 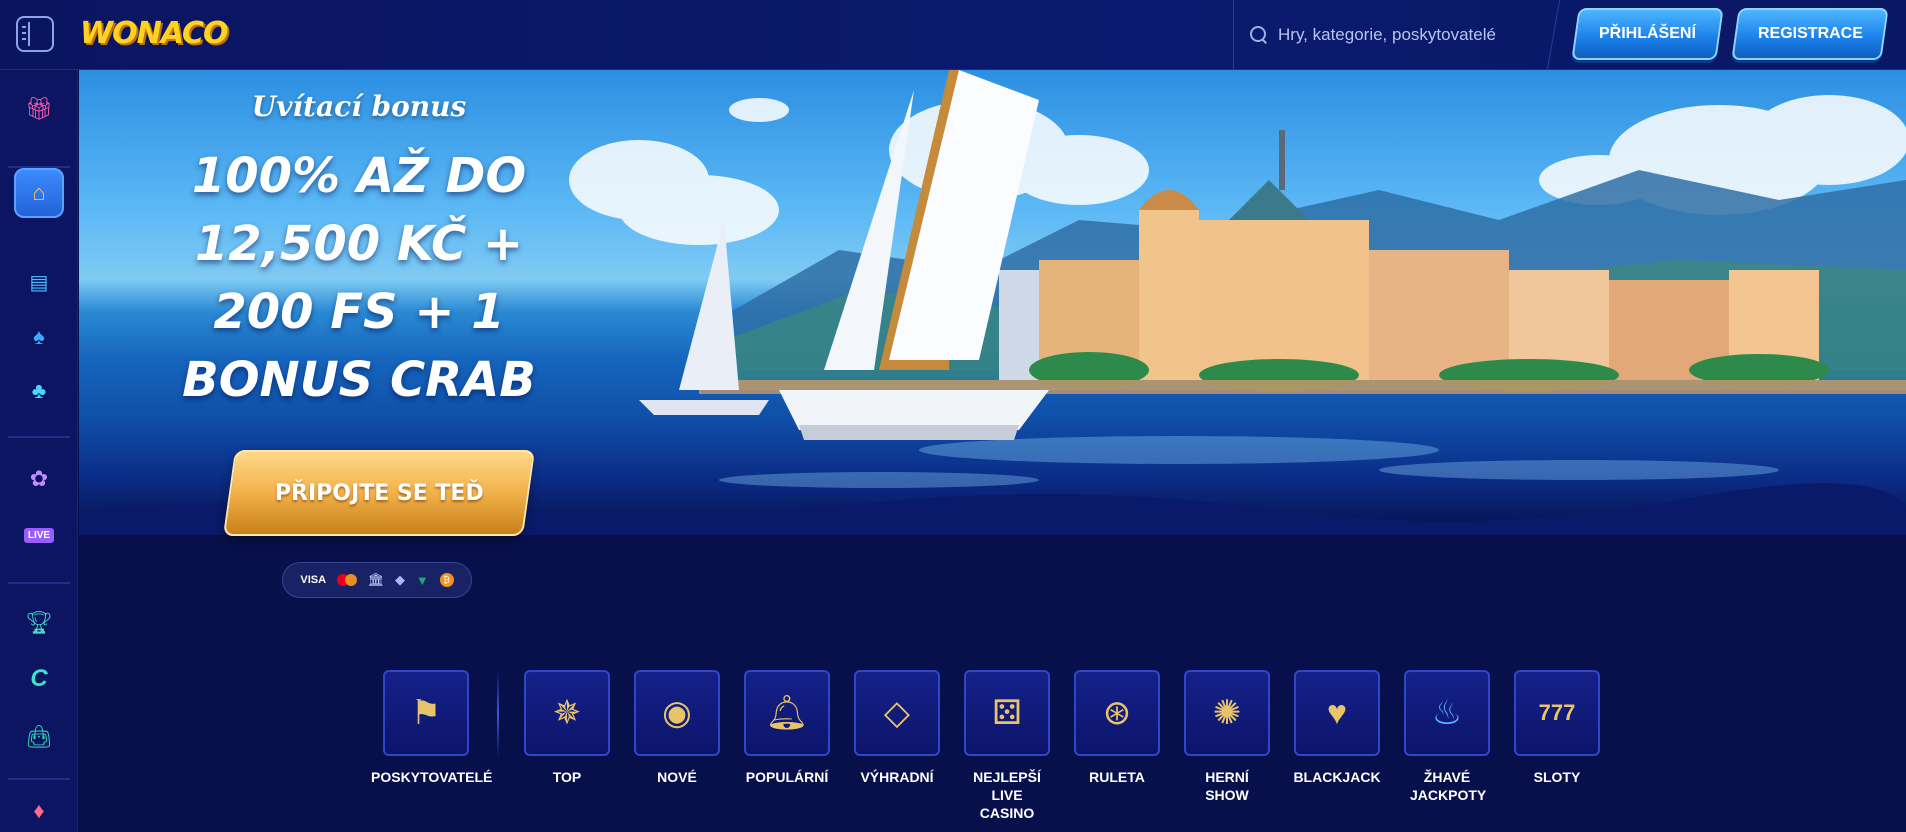 What do you see at coordinates (567, 777) in the screenshot?
I see `category-label: TOP` at bounding box center [567, 777].